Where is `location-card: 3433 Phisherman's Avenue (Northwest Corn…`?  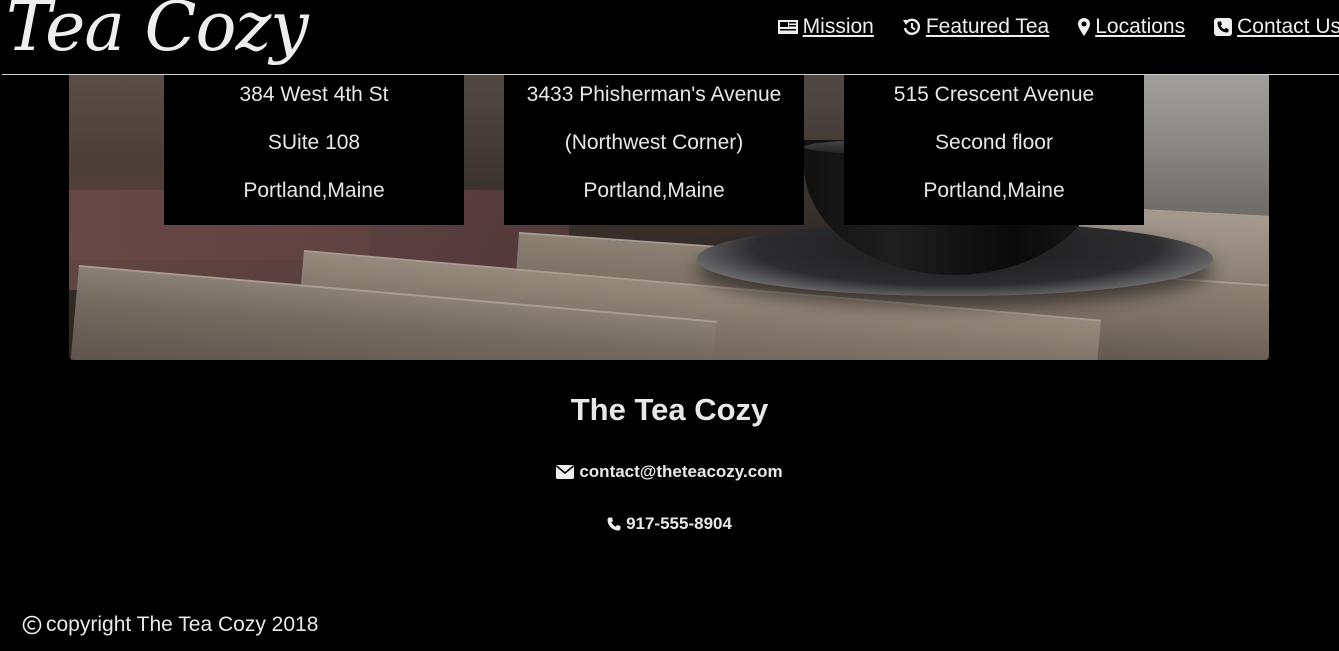
location-card: 3433 Phisherman's Avenue (Northwest Corn… is located at coordinates (654, 150).